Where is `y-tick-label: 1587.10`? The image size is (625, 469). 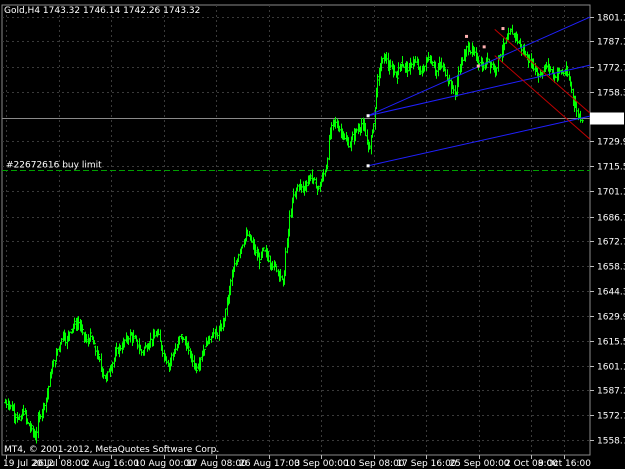
y-tick-label: 1587.10 is located at coordinates (611, 392).